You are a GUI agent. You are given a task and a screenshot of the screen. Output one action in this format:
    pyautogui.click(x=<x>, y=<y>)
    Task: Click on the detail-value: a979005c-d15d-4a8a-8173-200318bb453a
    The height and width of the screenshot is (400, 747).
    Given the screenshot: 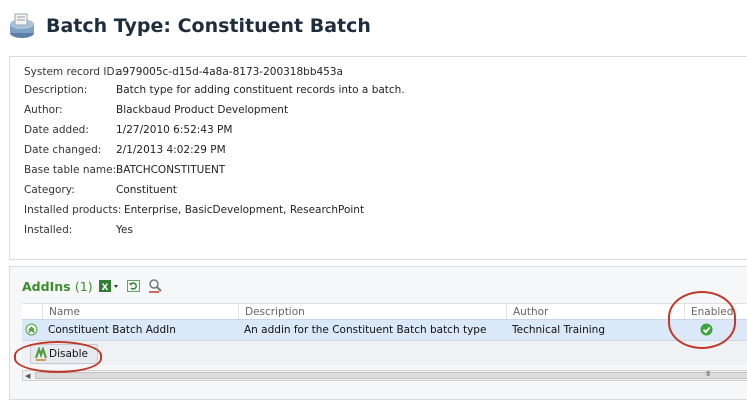 What is the action you would take?
    pyautogui.click(x=229, y=72)
    